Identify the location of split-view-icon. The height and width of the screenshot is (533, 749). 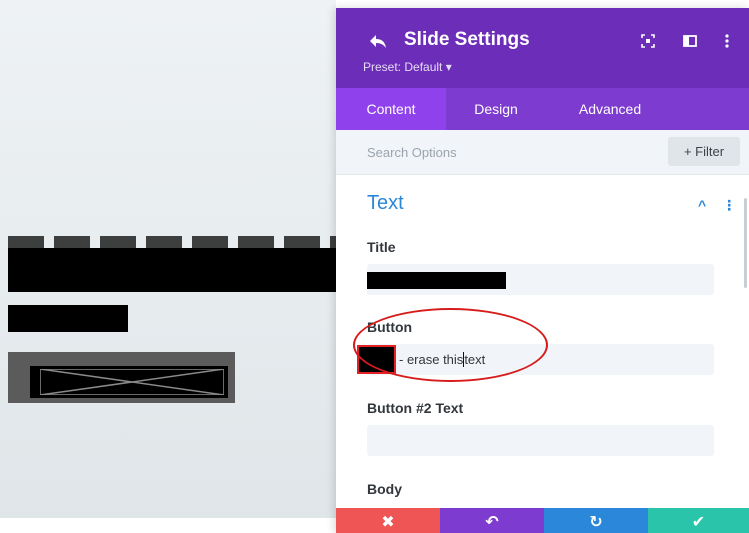
(690, 41).